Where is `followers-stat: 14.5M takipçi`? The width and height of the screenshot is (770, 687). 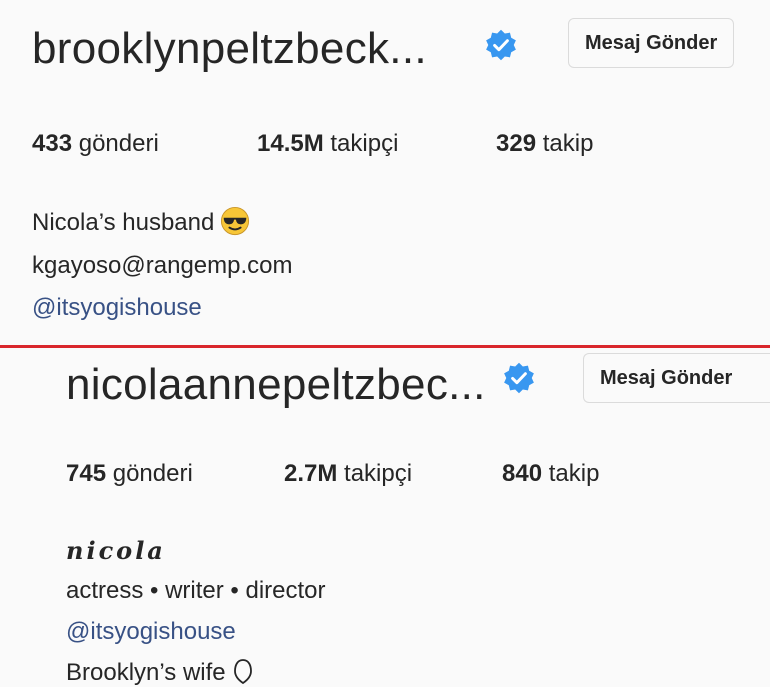
followers-stat: 14.5M takipçi is located at coordinates (376, 144).